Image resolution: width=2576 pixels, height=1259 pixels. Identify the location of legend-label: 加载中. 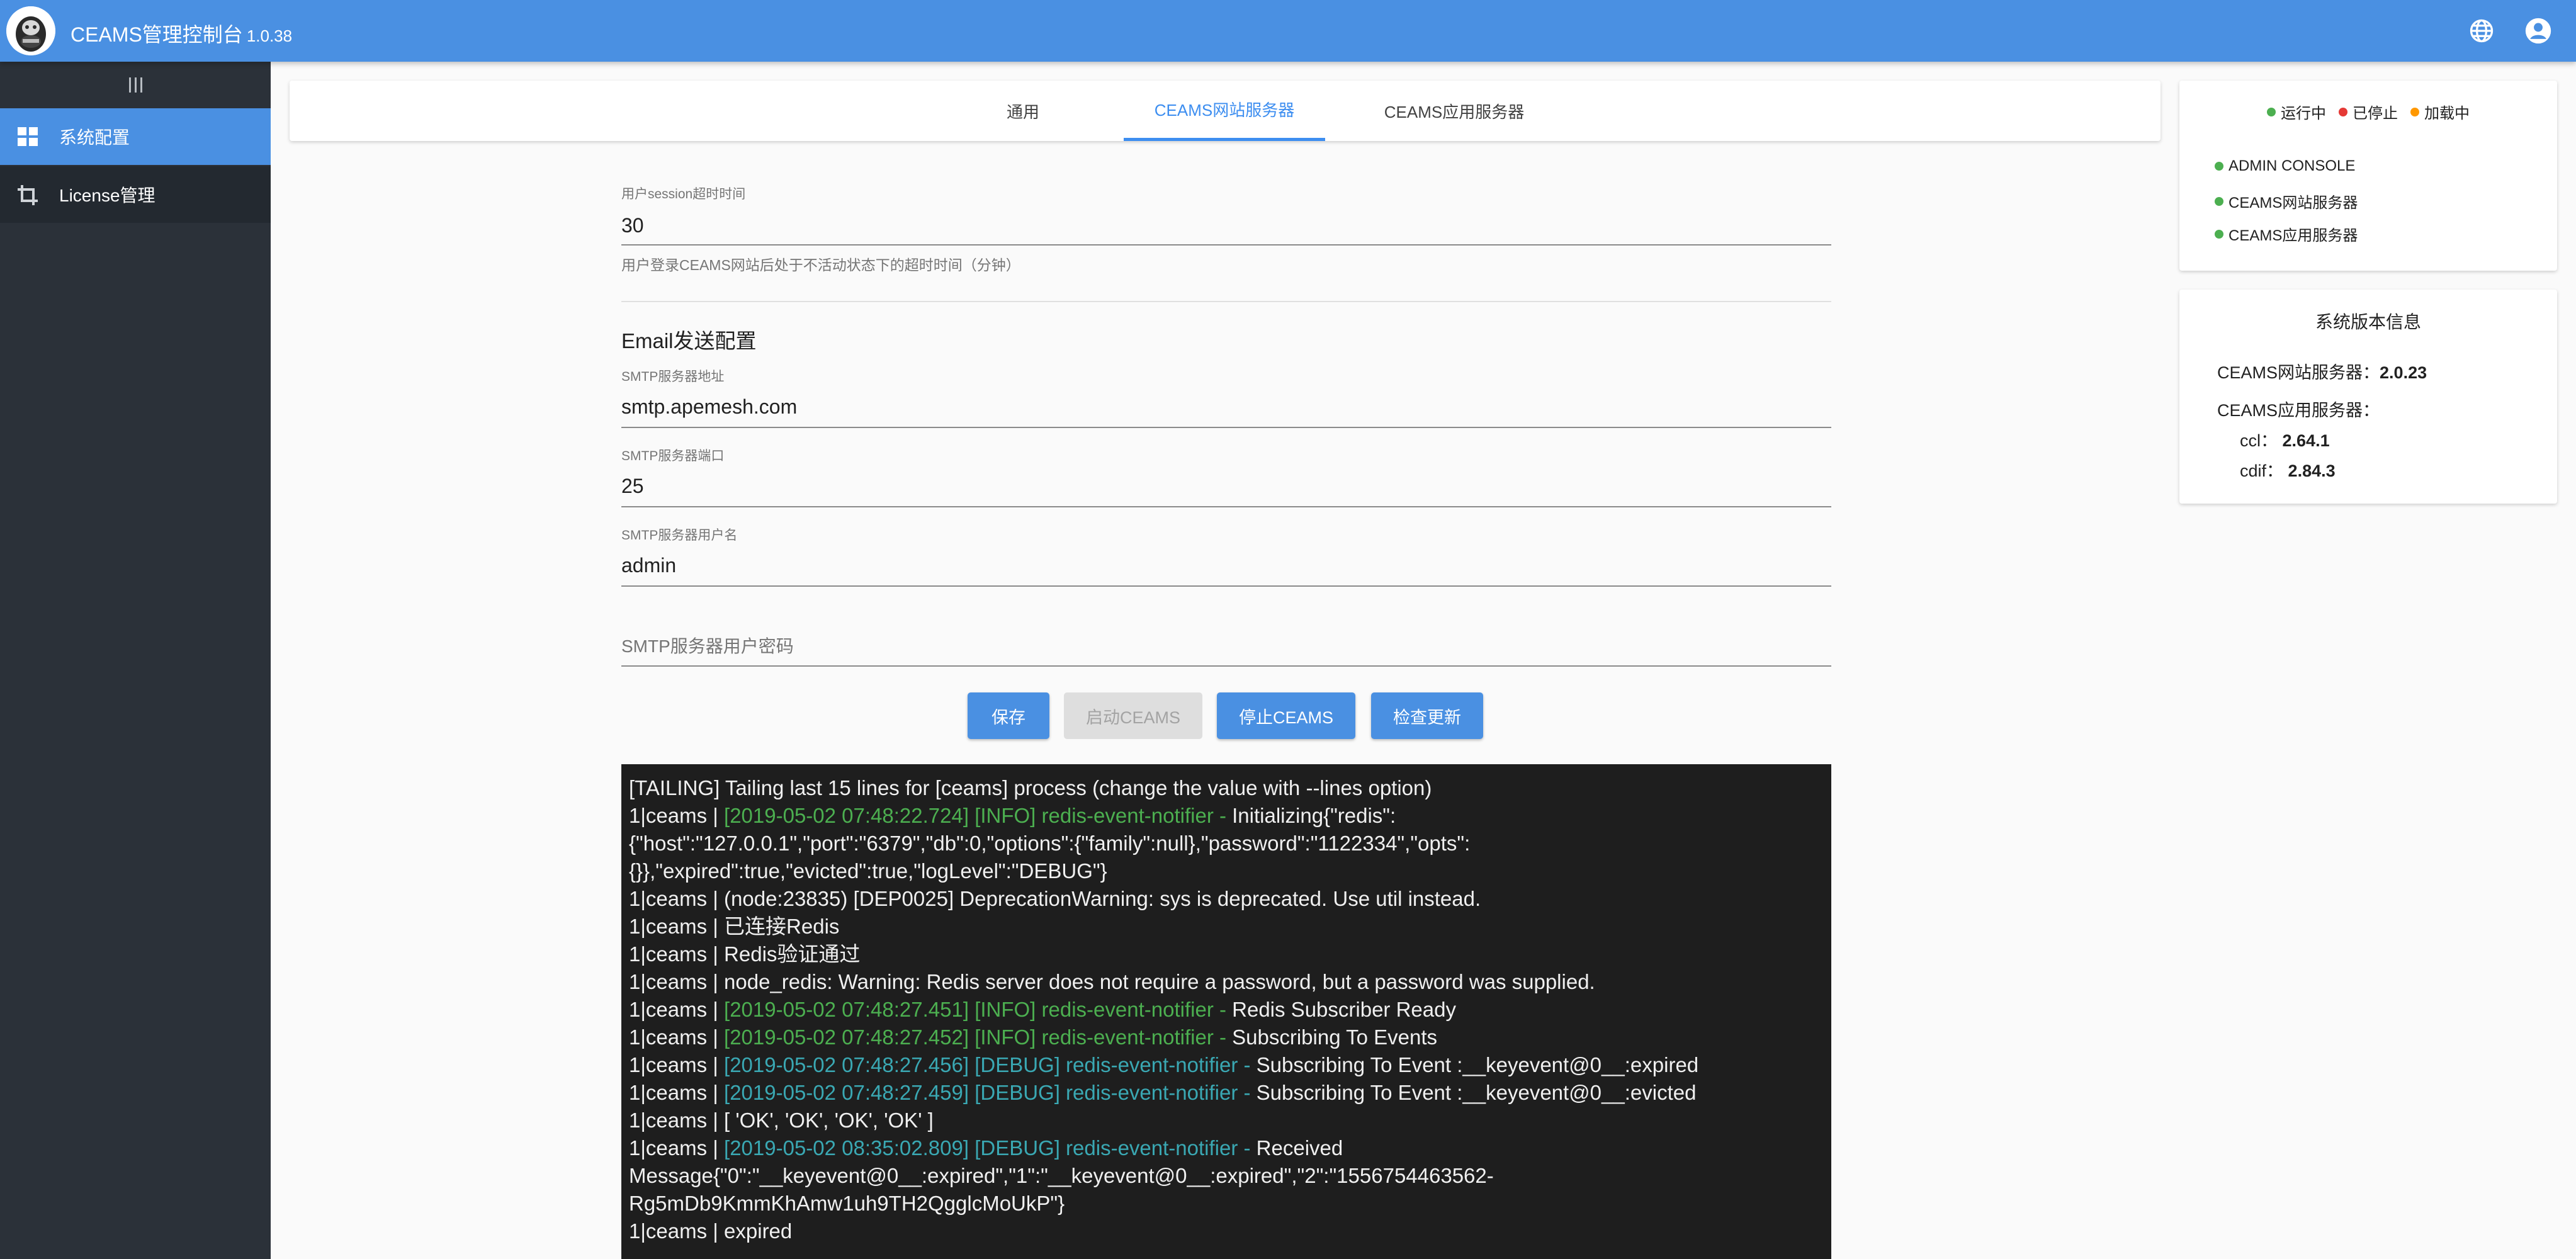
(2447, 113).